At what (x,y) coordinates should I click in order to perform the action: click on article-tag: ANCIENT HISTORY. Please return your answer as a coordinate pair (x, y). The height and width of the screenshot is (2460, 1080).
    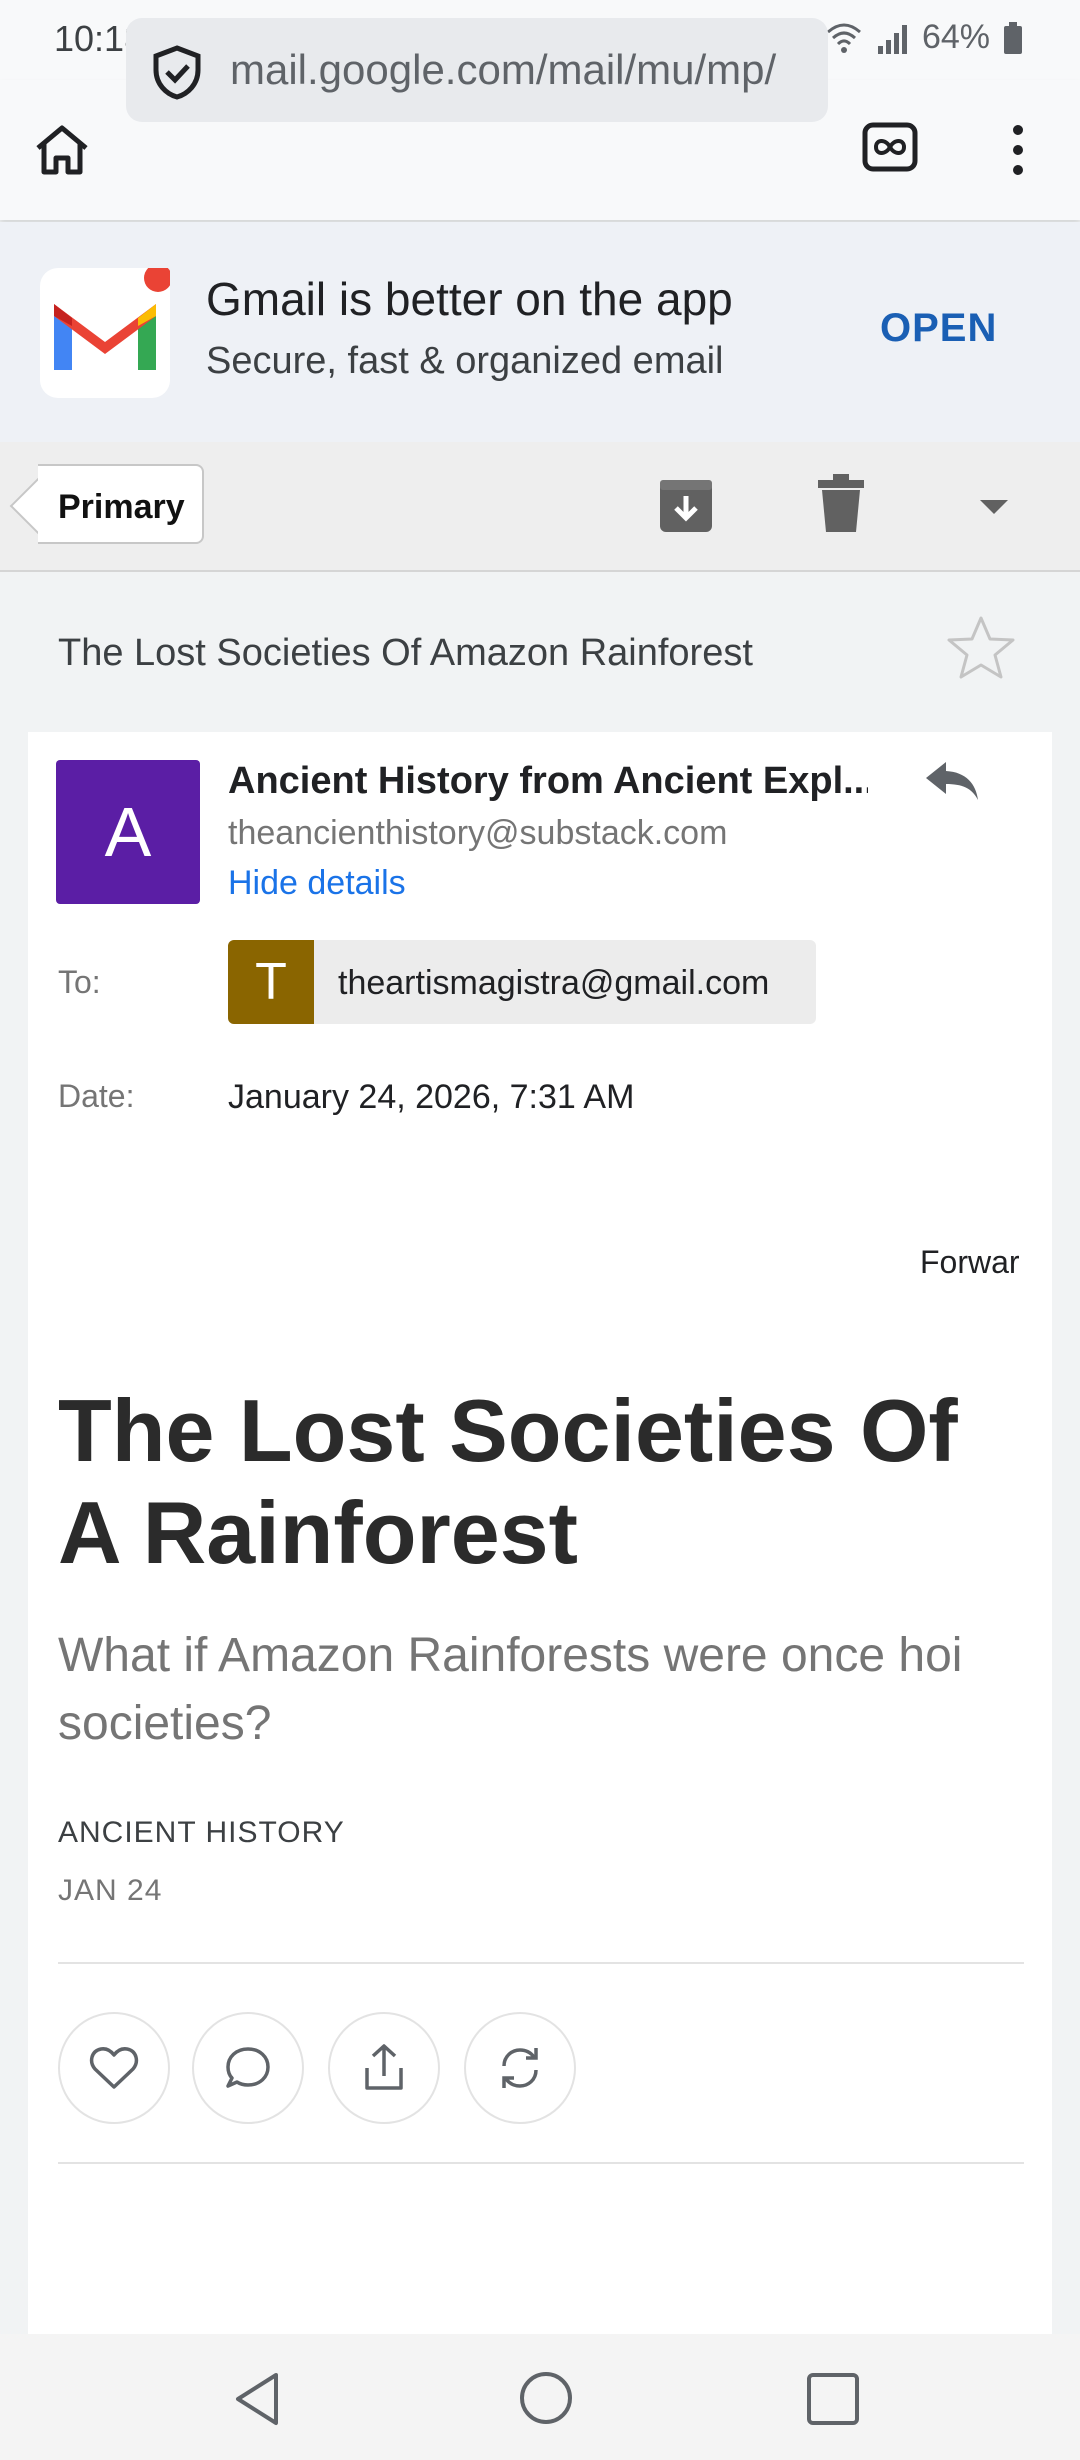
    Looking at the image, I should click on (201, 1833).